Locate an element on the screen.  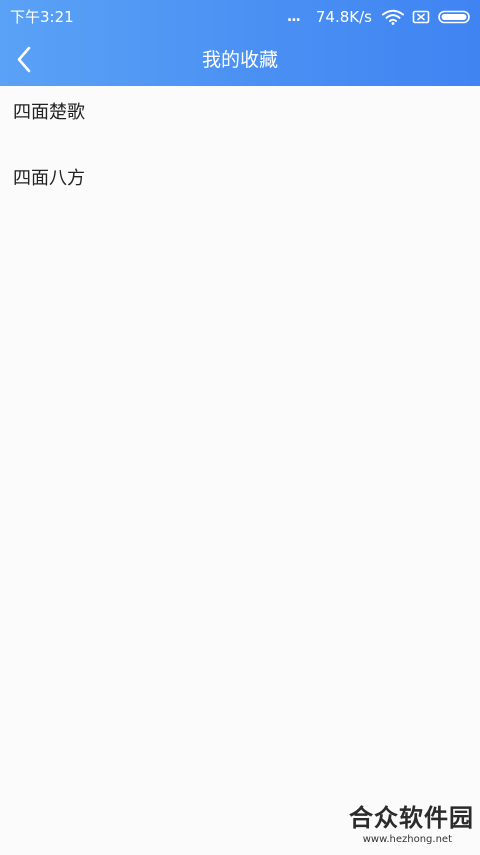
watermark: 合众软件园 www.hezhong.net is located at coordinates (404, 827).